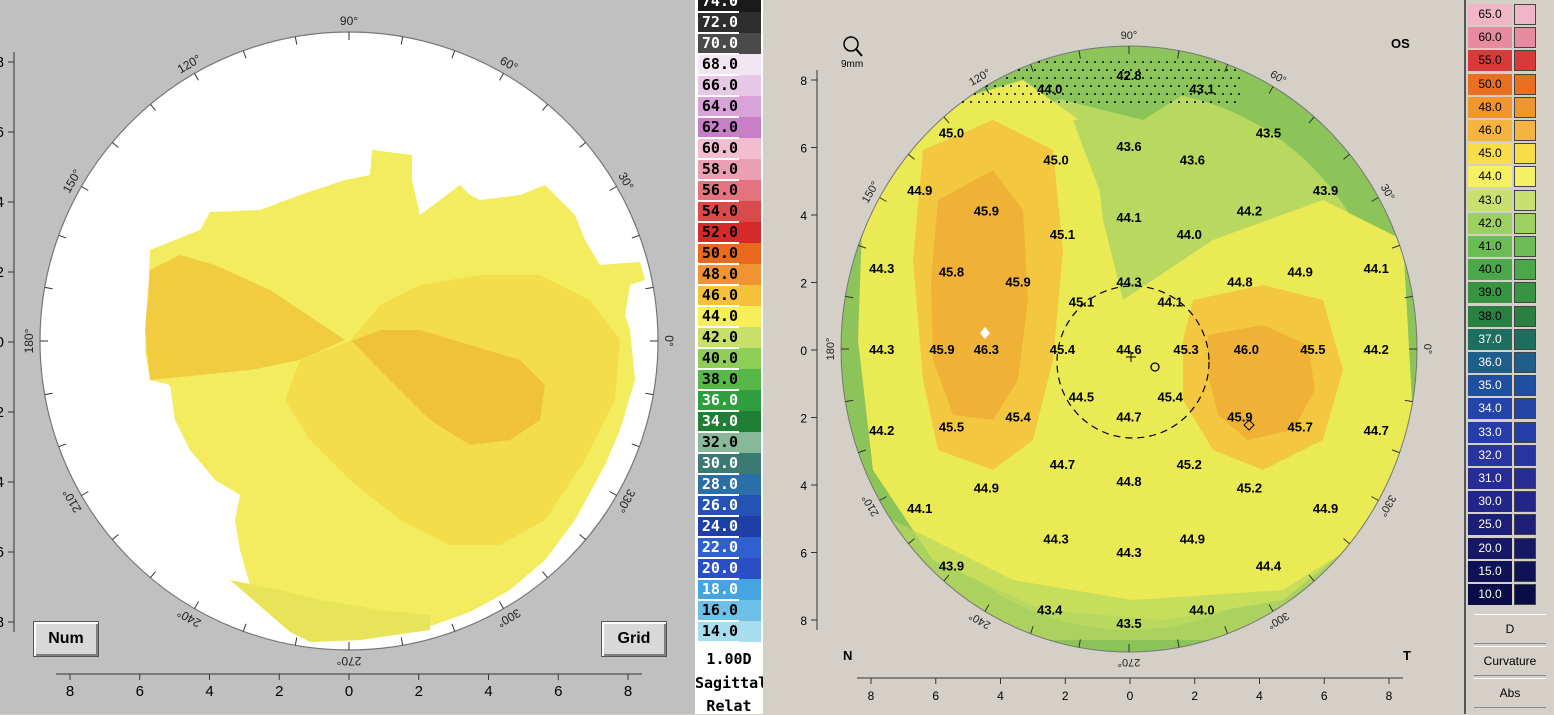  Describe the element at coordinates (1502, 61) in the screenshot. I see `right-scale-entry: 55.0` at that location.